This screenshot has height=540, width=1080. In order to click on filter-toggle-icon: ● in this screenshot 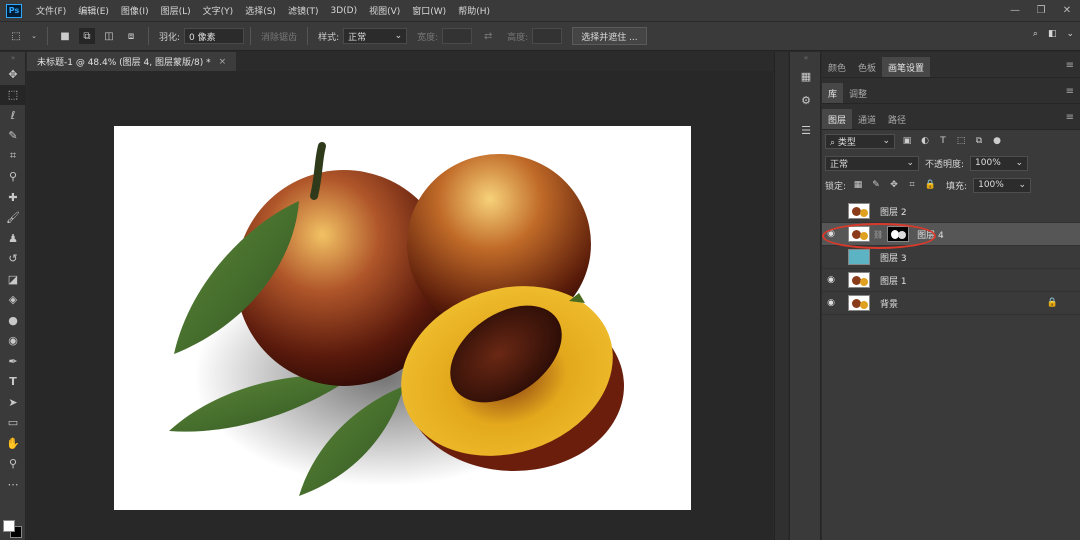, I will do `click(997, 141)`.